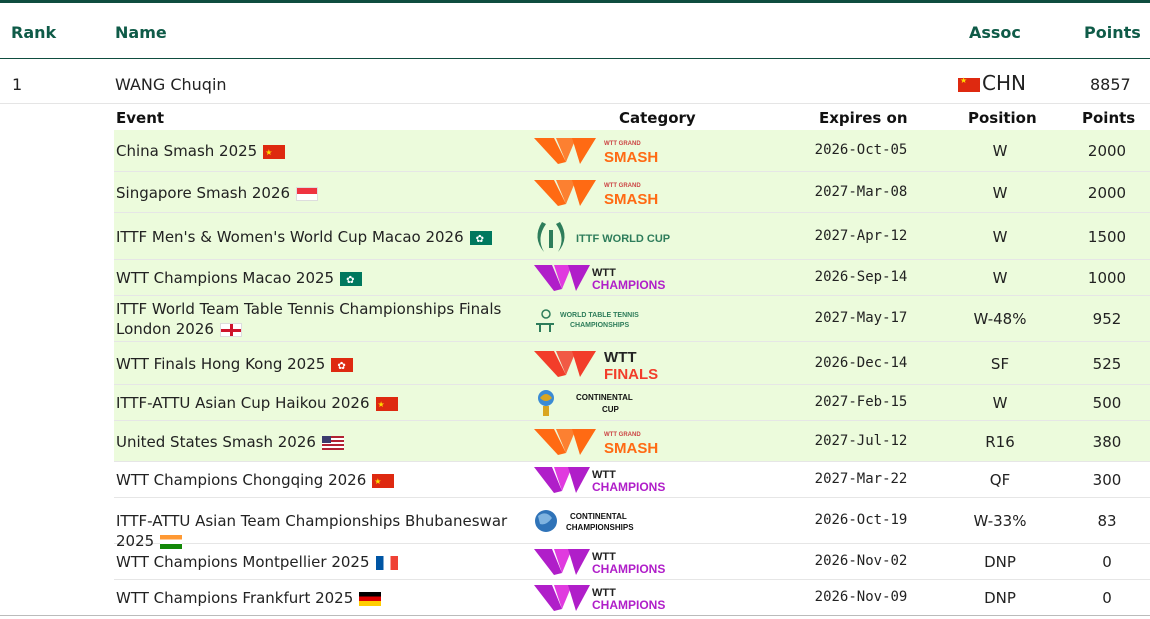  I want to click on player-rank: 1, so click(17, 84).